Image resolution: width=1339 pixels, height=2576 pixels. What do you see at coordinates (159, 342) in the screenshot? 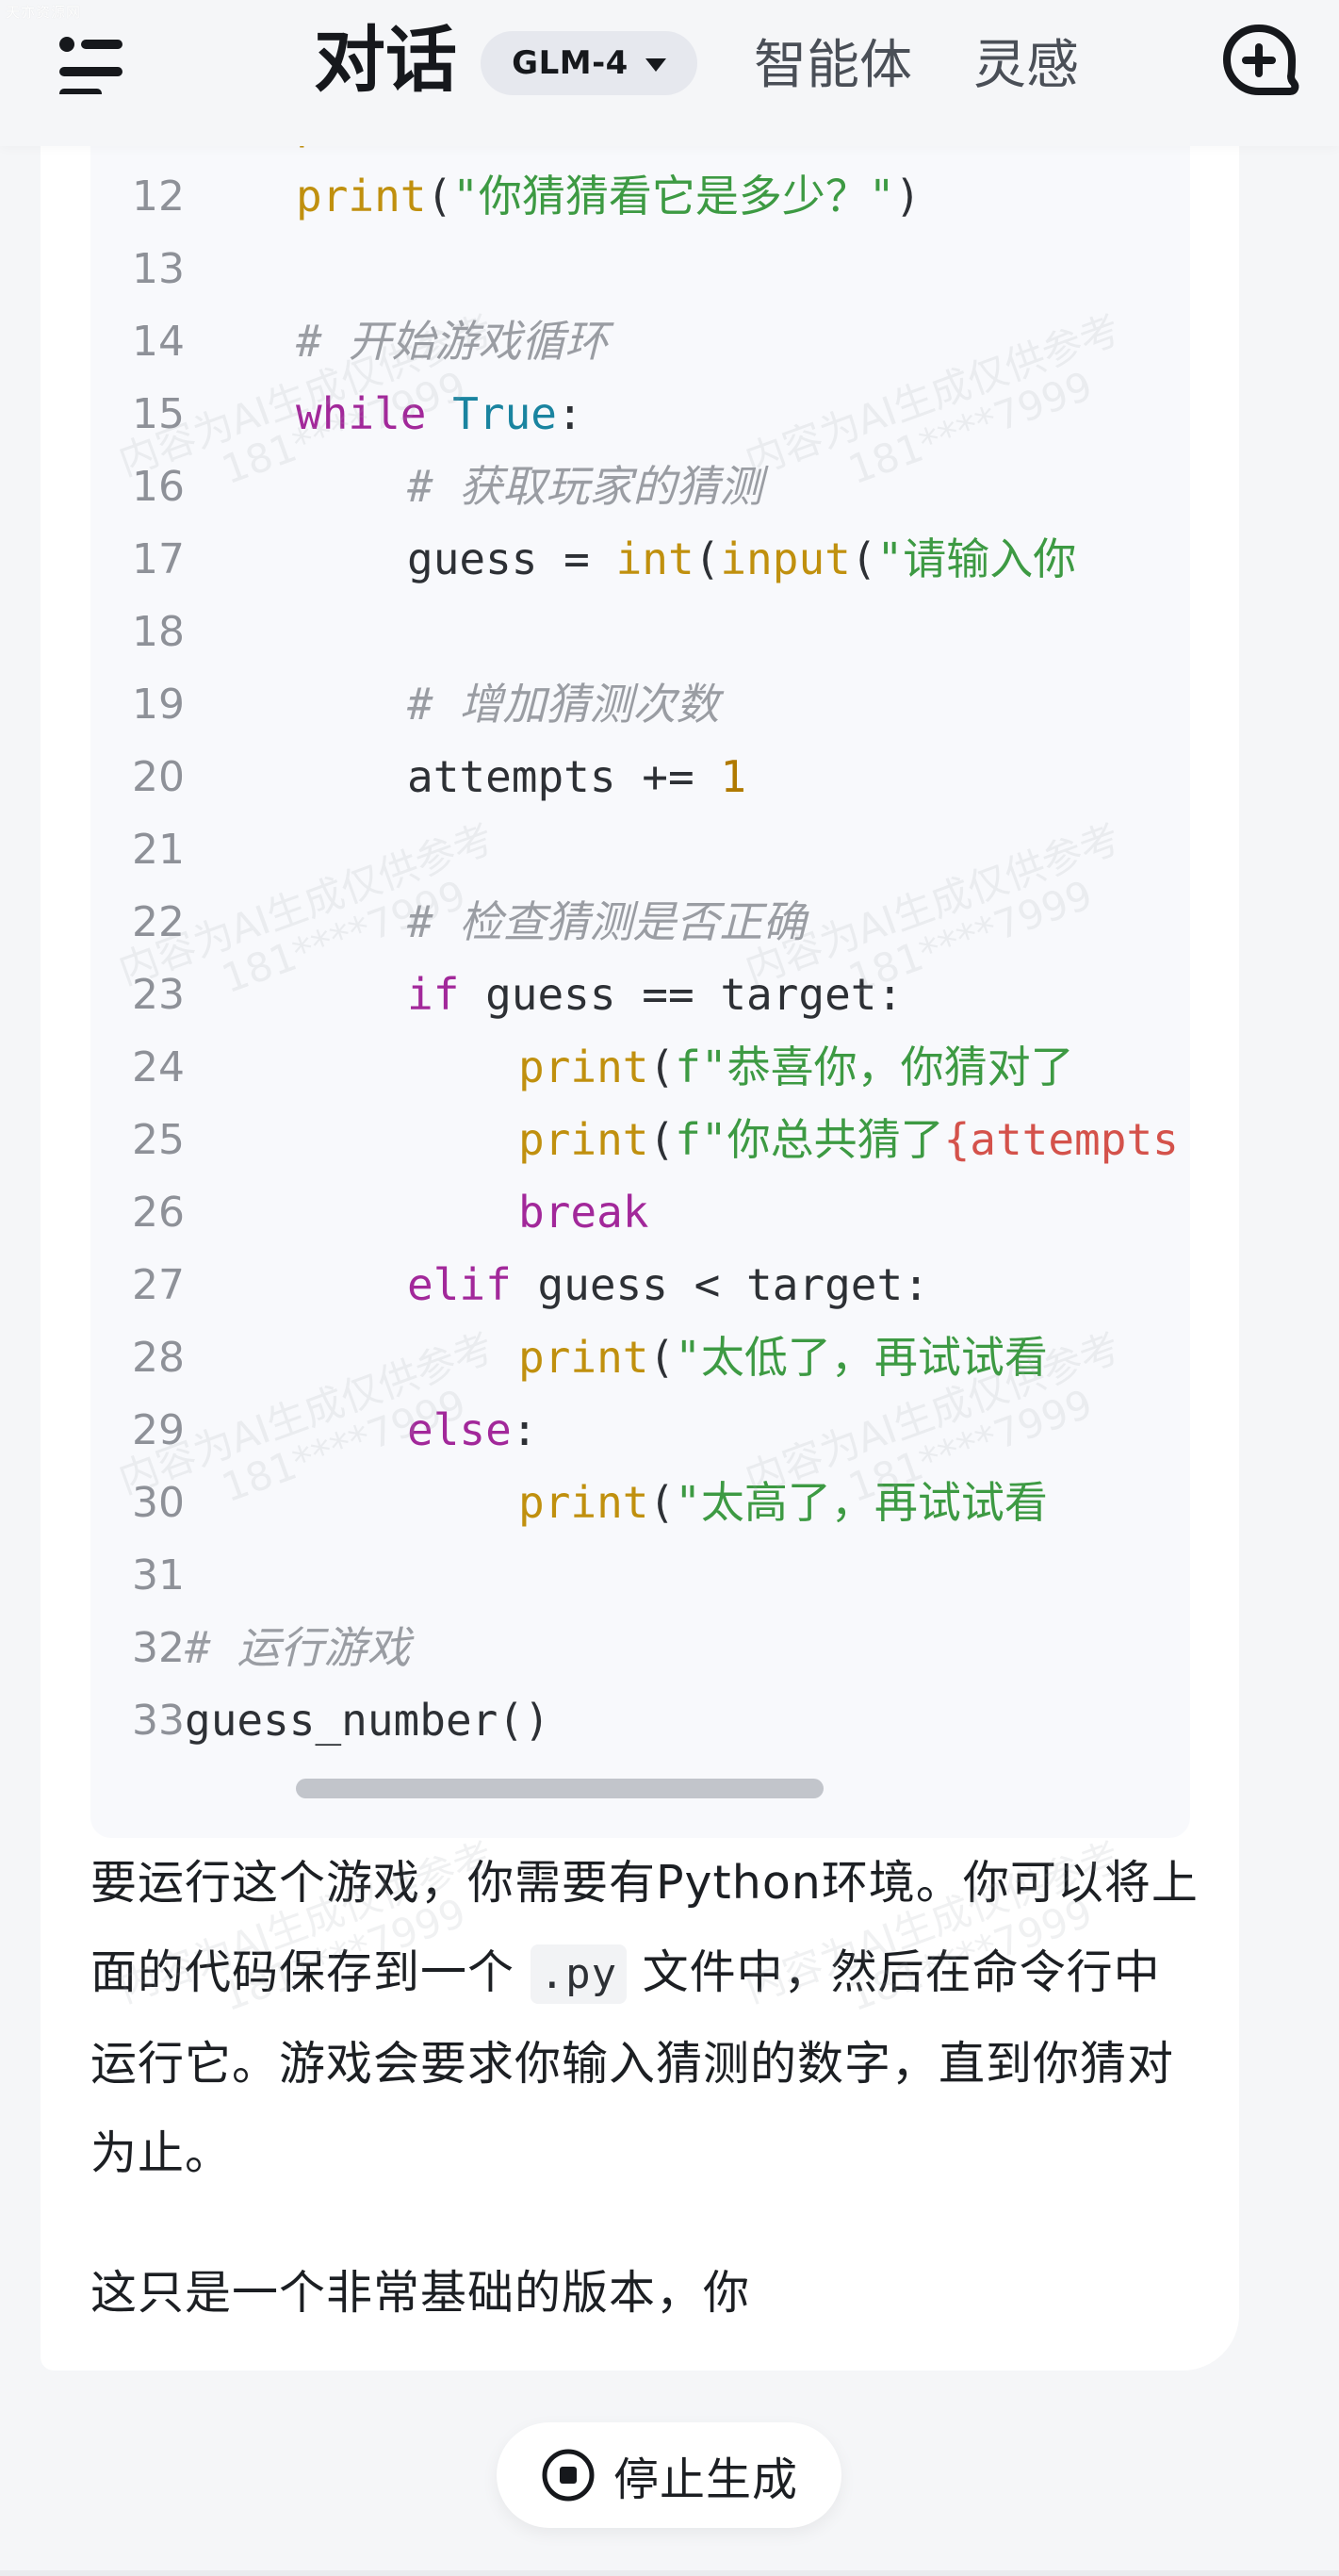
I see `line-number: 14` at bounding box center [159, 342].